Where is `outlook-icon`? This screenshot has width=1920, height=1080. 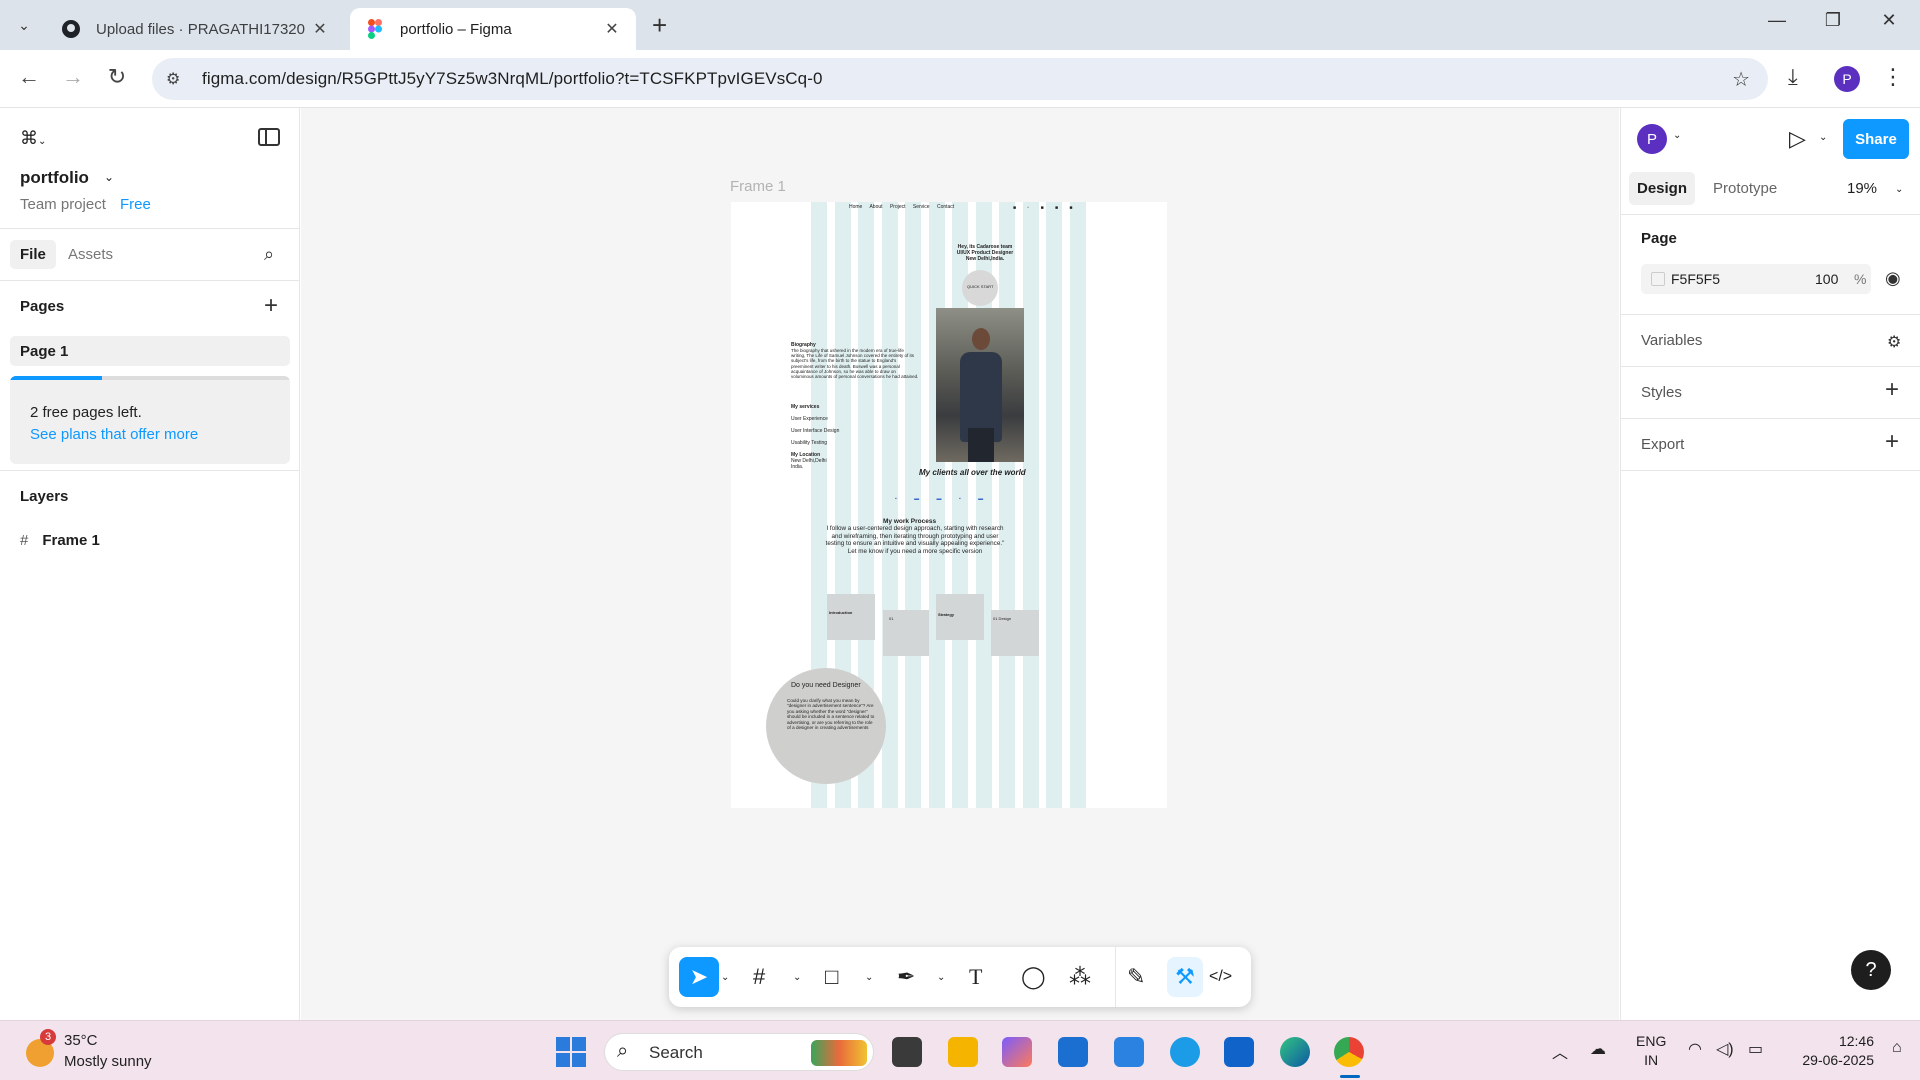 outlook-icon is located at coordinates (1239, 1052).